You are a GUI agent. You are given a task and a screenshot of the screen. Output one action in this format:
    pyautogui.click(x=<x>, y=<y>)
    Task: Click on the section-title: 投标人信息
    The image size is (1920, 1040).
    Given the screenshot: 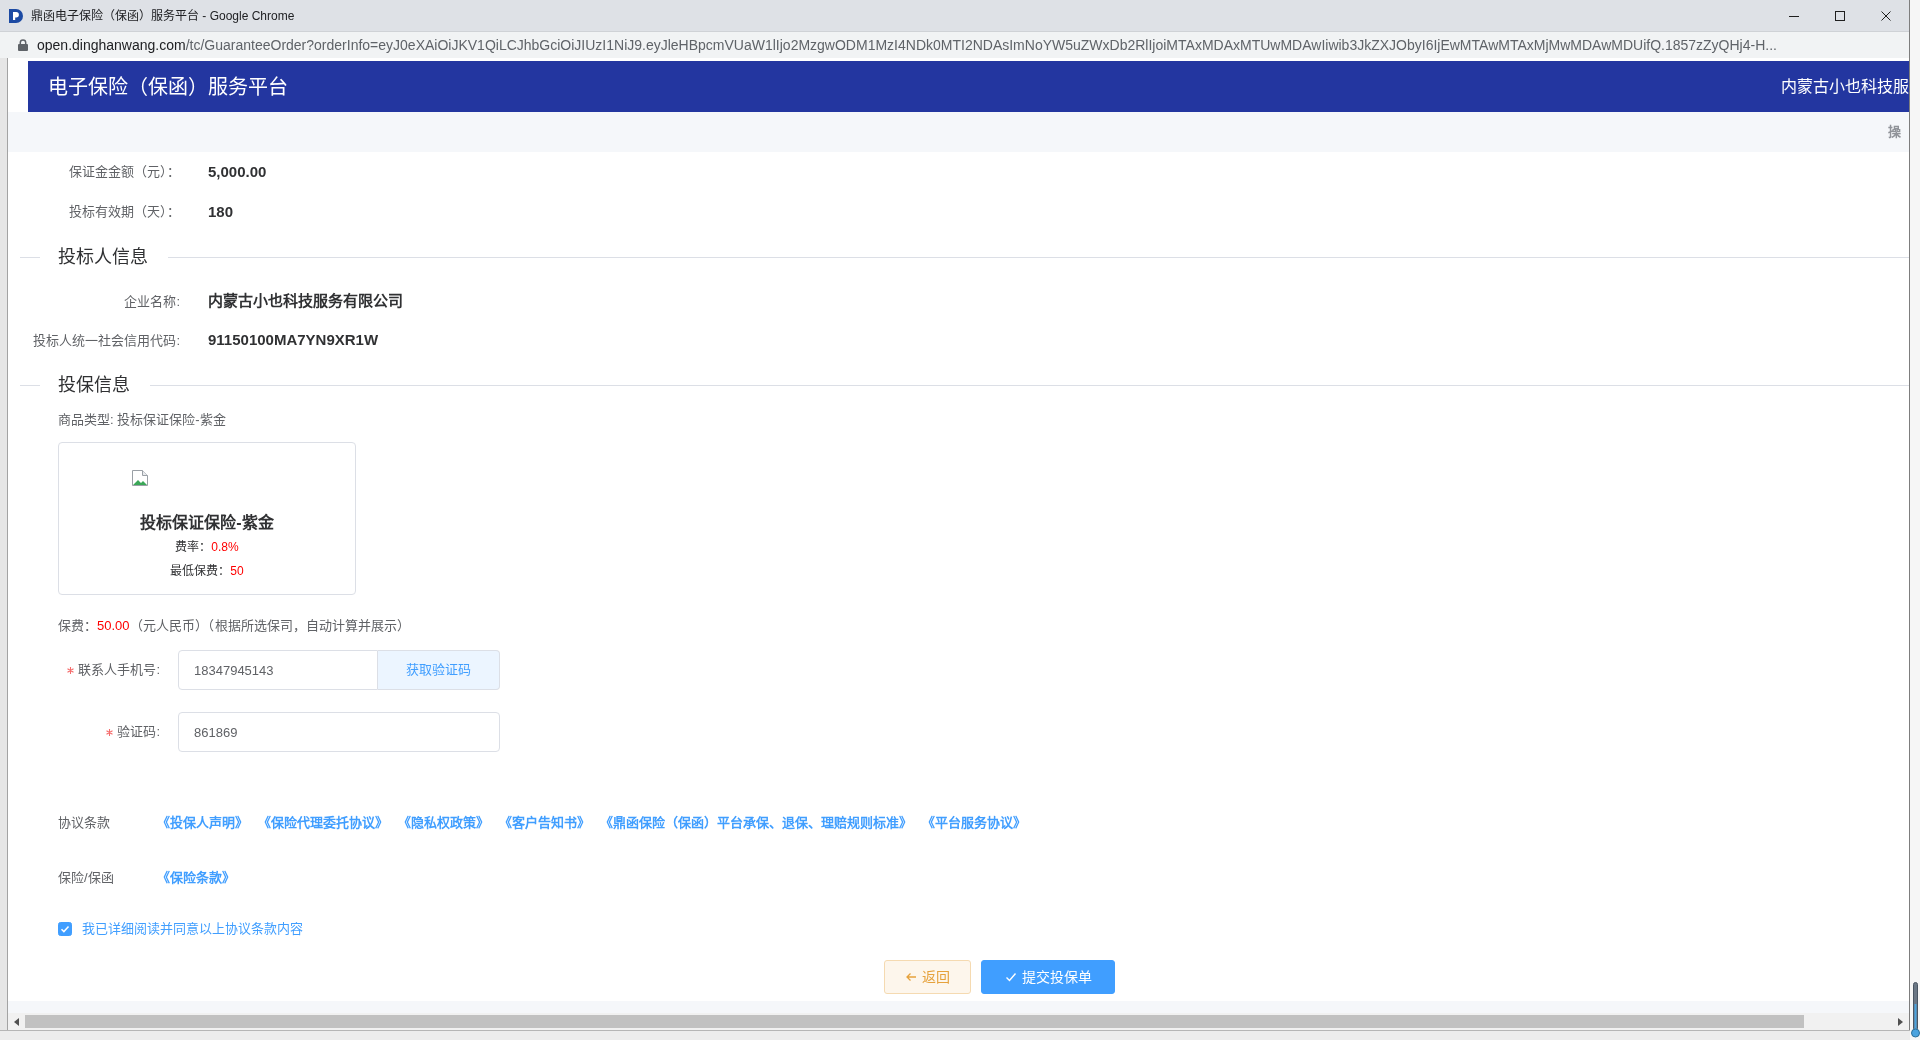 What is the action you would take?
    pyautogui.click(x=103, y=257)
    